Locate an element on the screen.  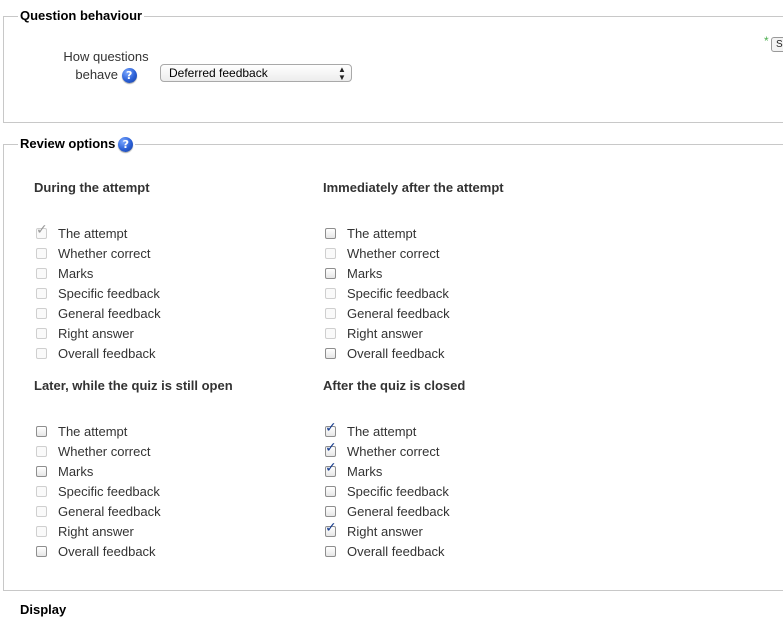
review-options-legend: Review options ? is located at coordinates (77, 144).